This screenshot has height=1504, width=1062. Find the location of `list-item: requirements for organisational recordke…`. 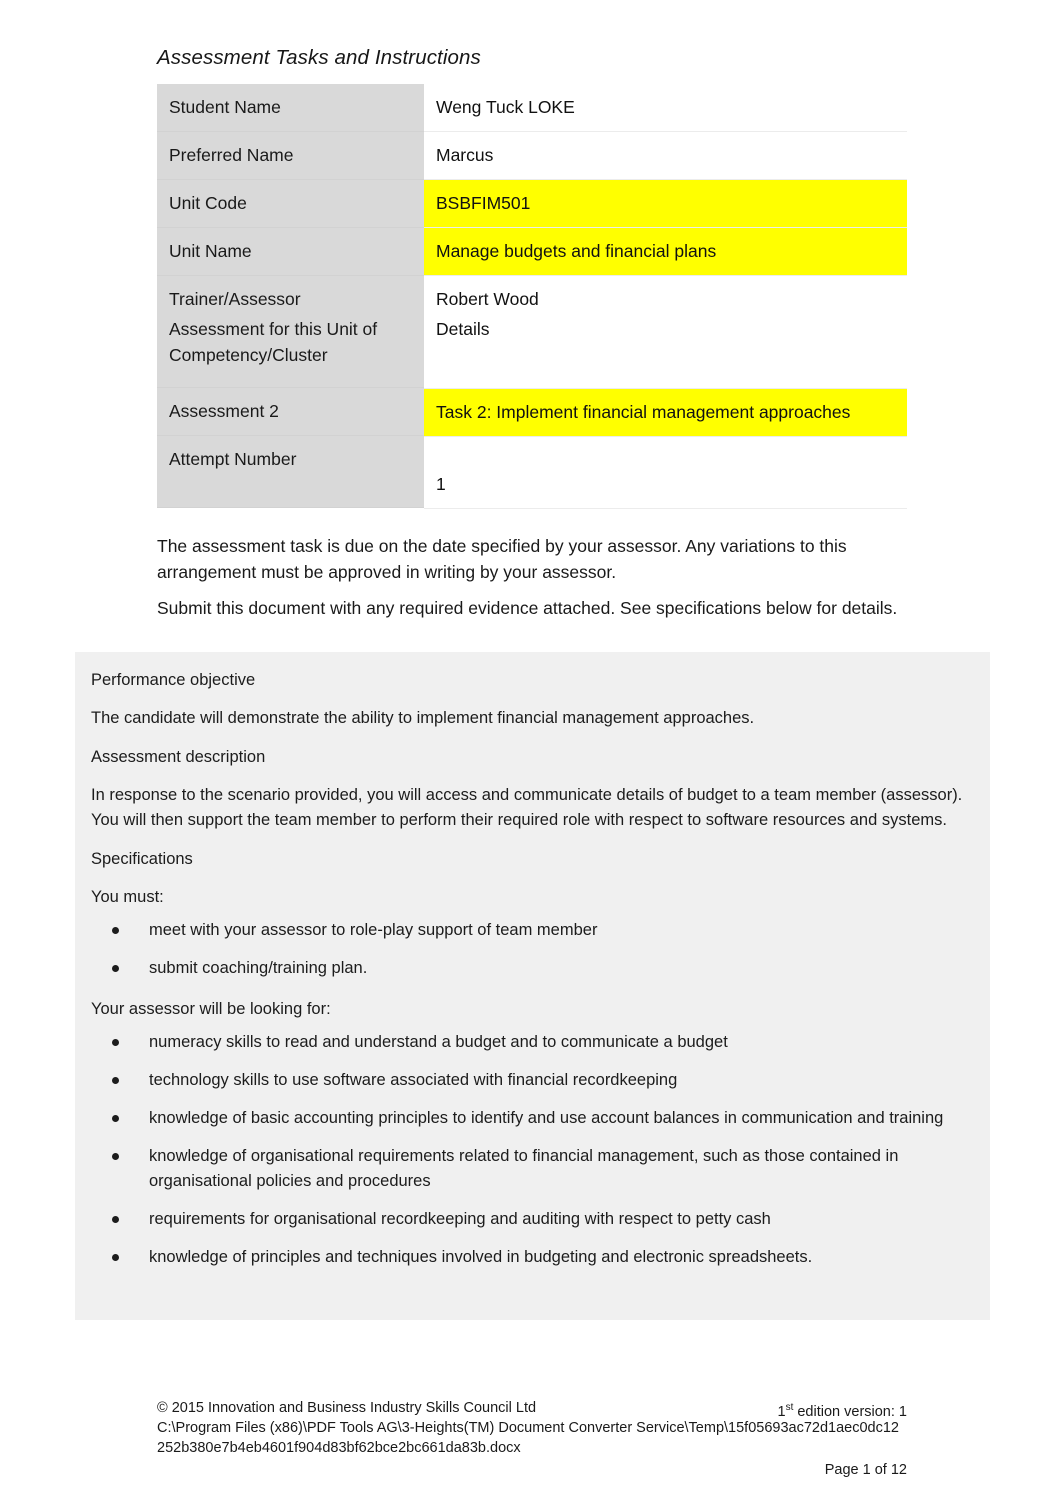

list-item: requirements for organisational recordke… is located at coordinates (531, 1219).